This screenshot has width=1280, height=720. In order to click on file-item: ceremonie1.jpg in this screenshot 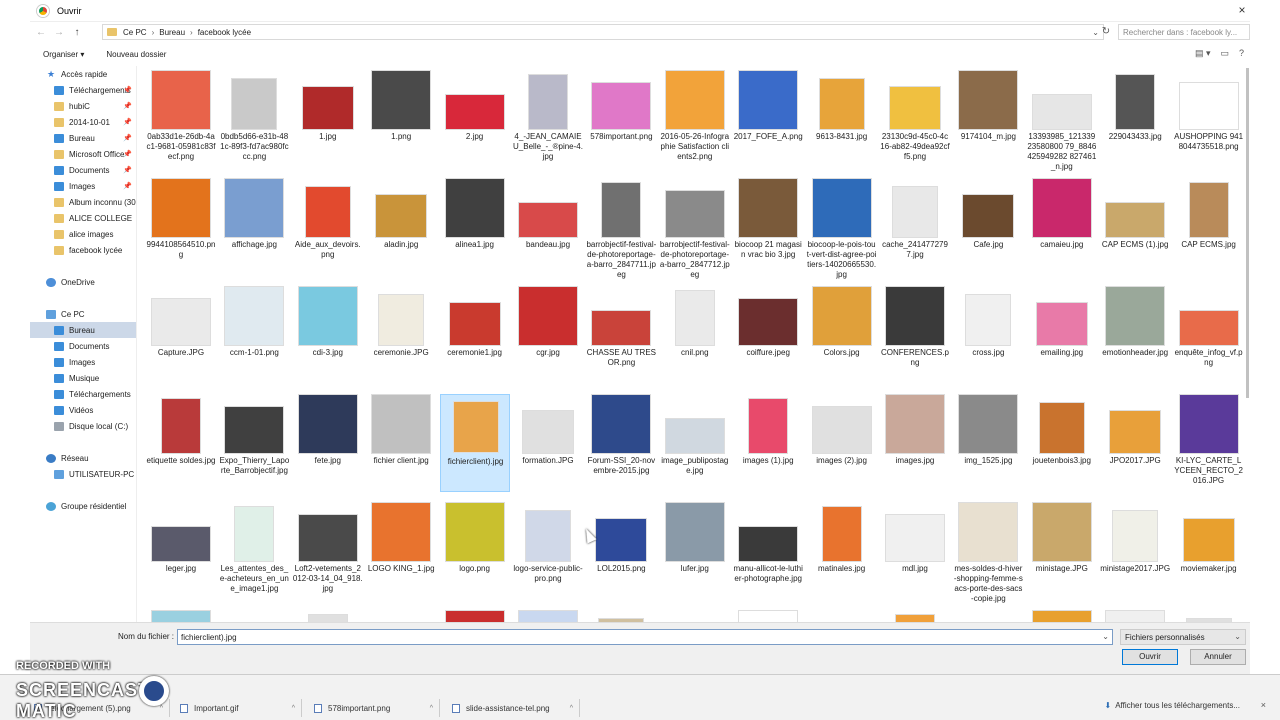, I will do `click(475, 335)`.